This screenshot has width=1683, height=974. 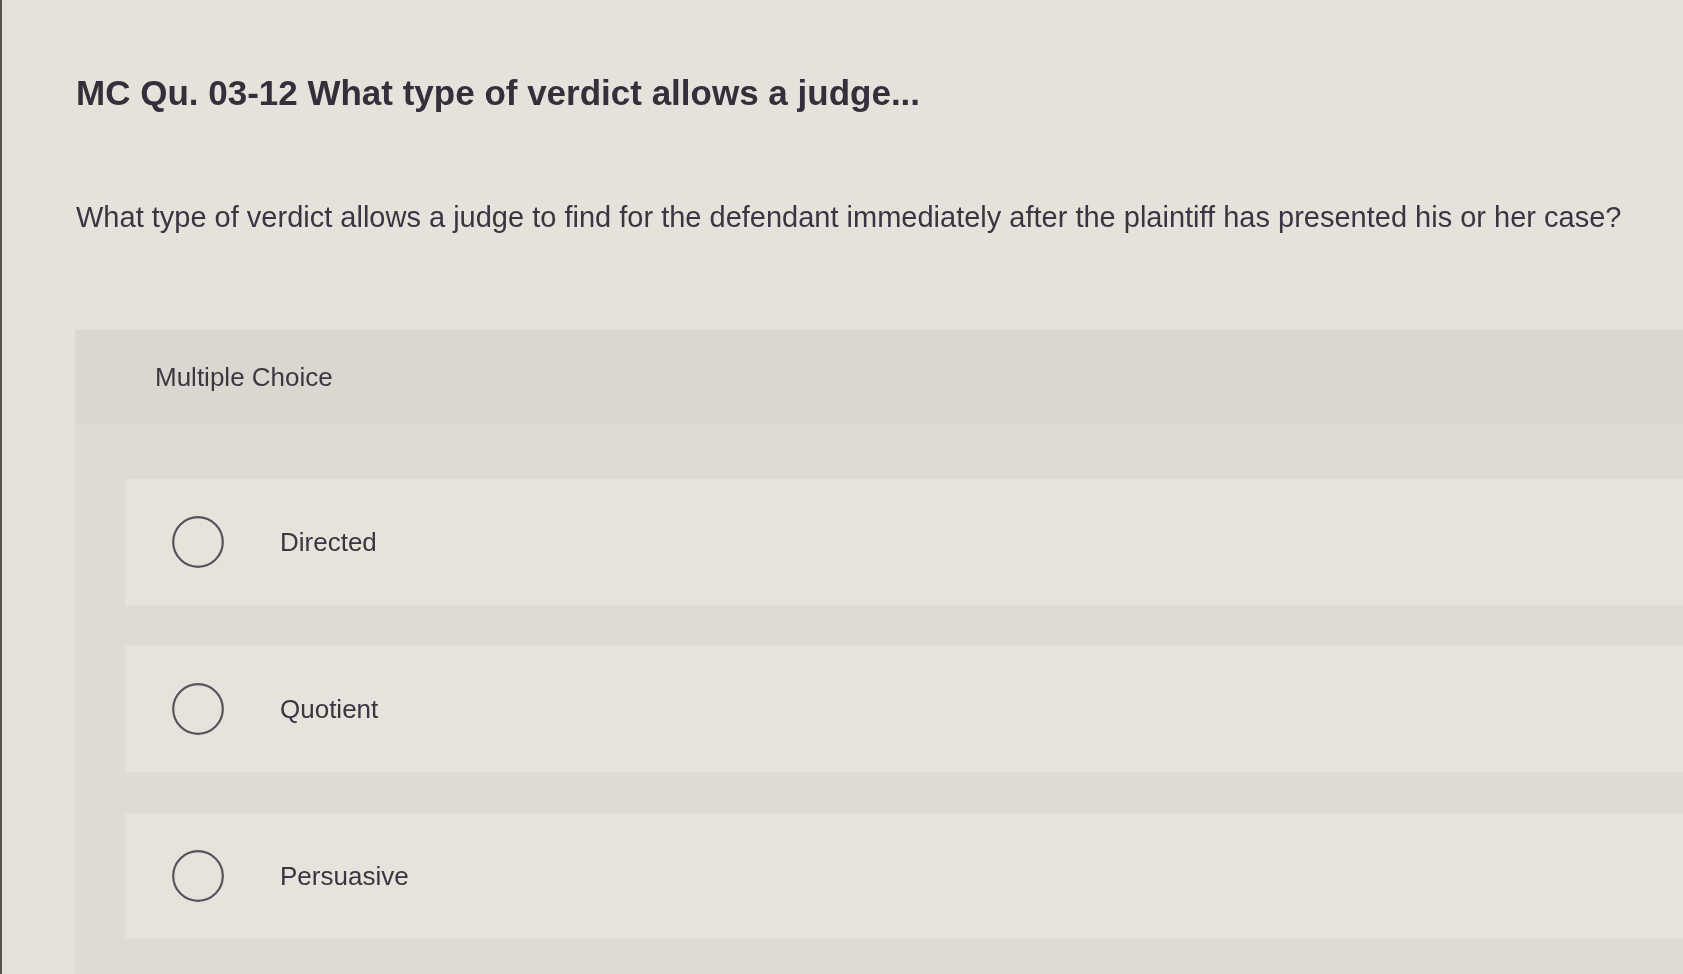 I want to click on choice-label: Directed, so click(x=328, y=542).